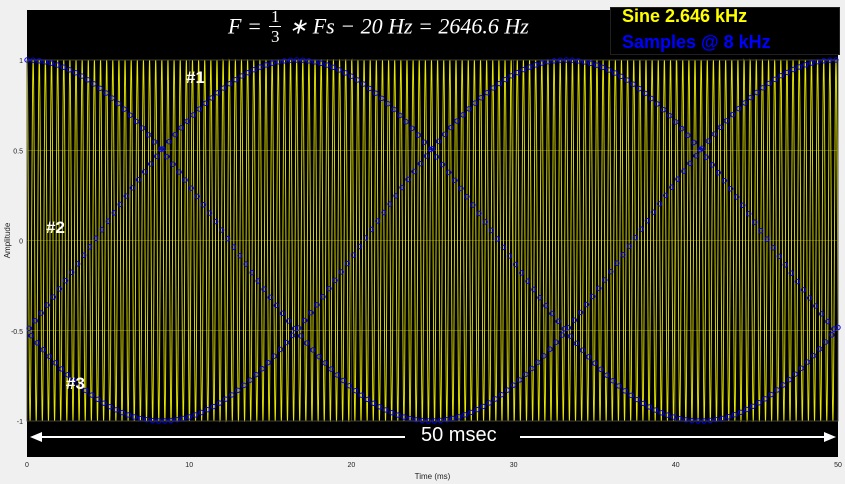  I want to click on x-tick-label-1: 10, so click(189, 465).